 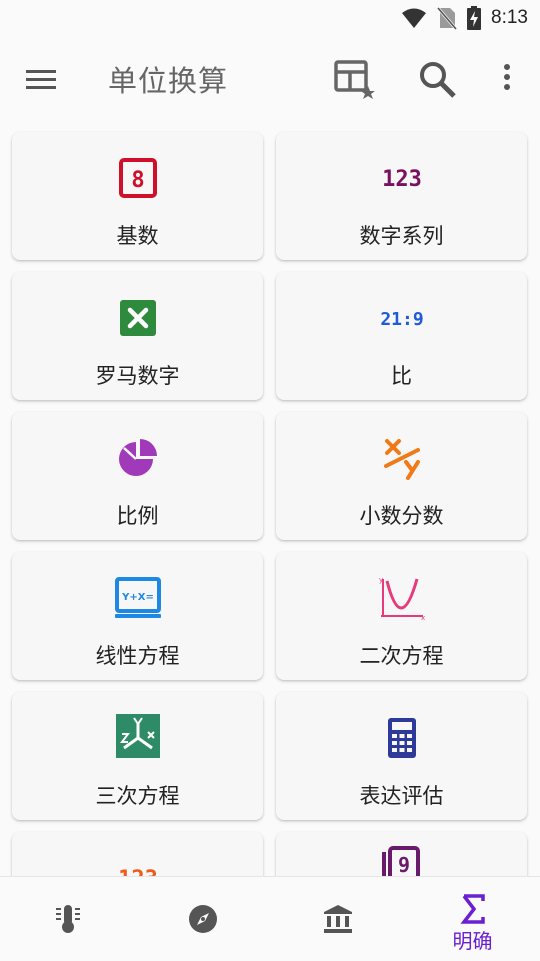 I want to click on card-roman-numeral: 罗马数字, so click(x=137, y=336).